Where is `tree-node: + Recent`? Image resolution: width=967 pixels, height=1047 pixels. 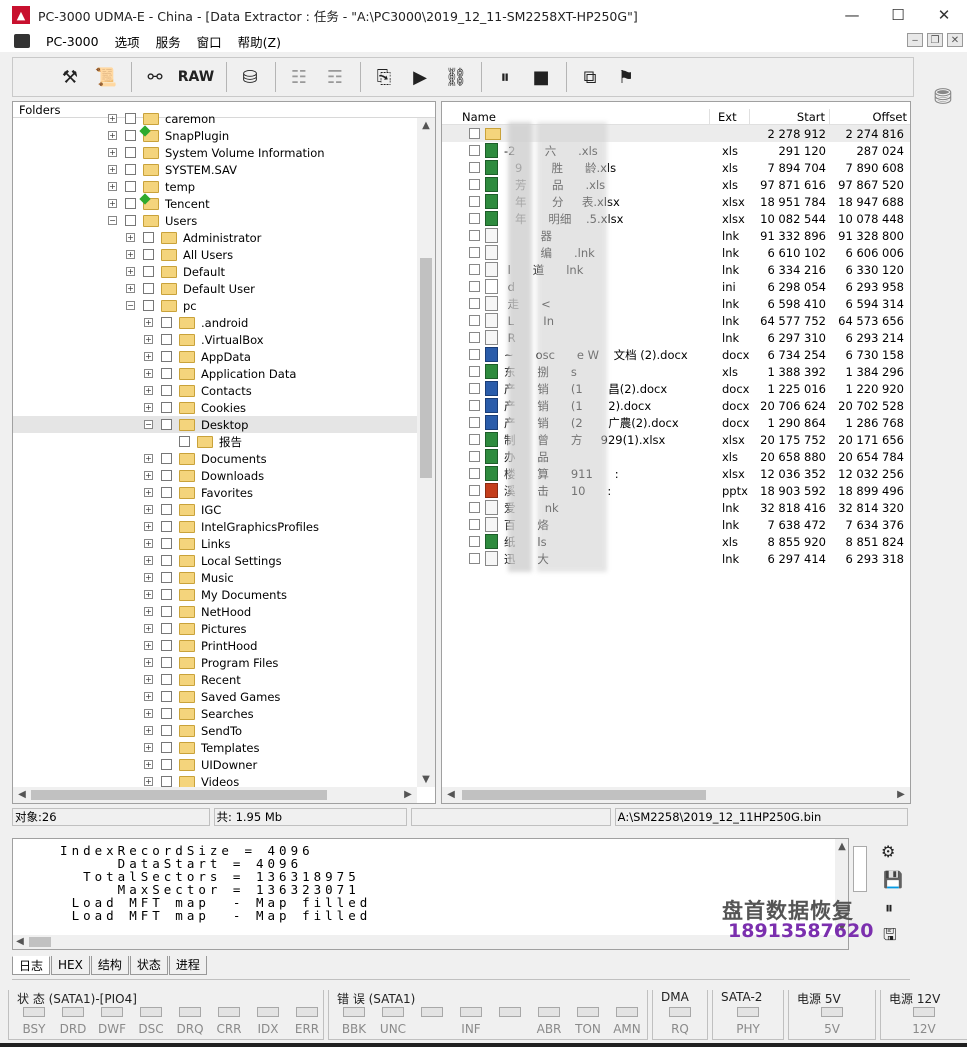
tree-node: + Recent is located at coordinates (215, 679).